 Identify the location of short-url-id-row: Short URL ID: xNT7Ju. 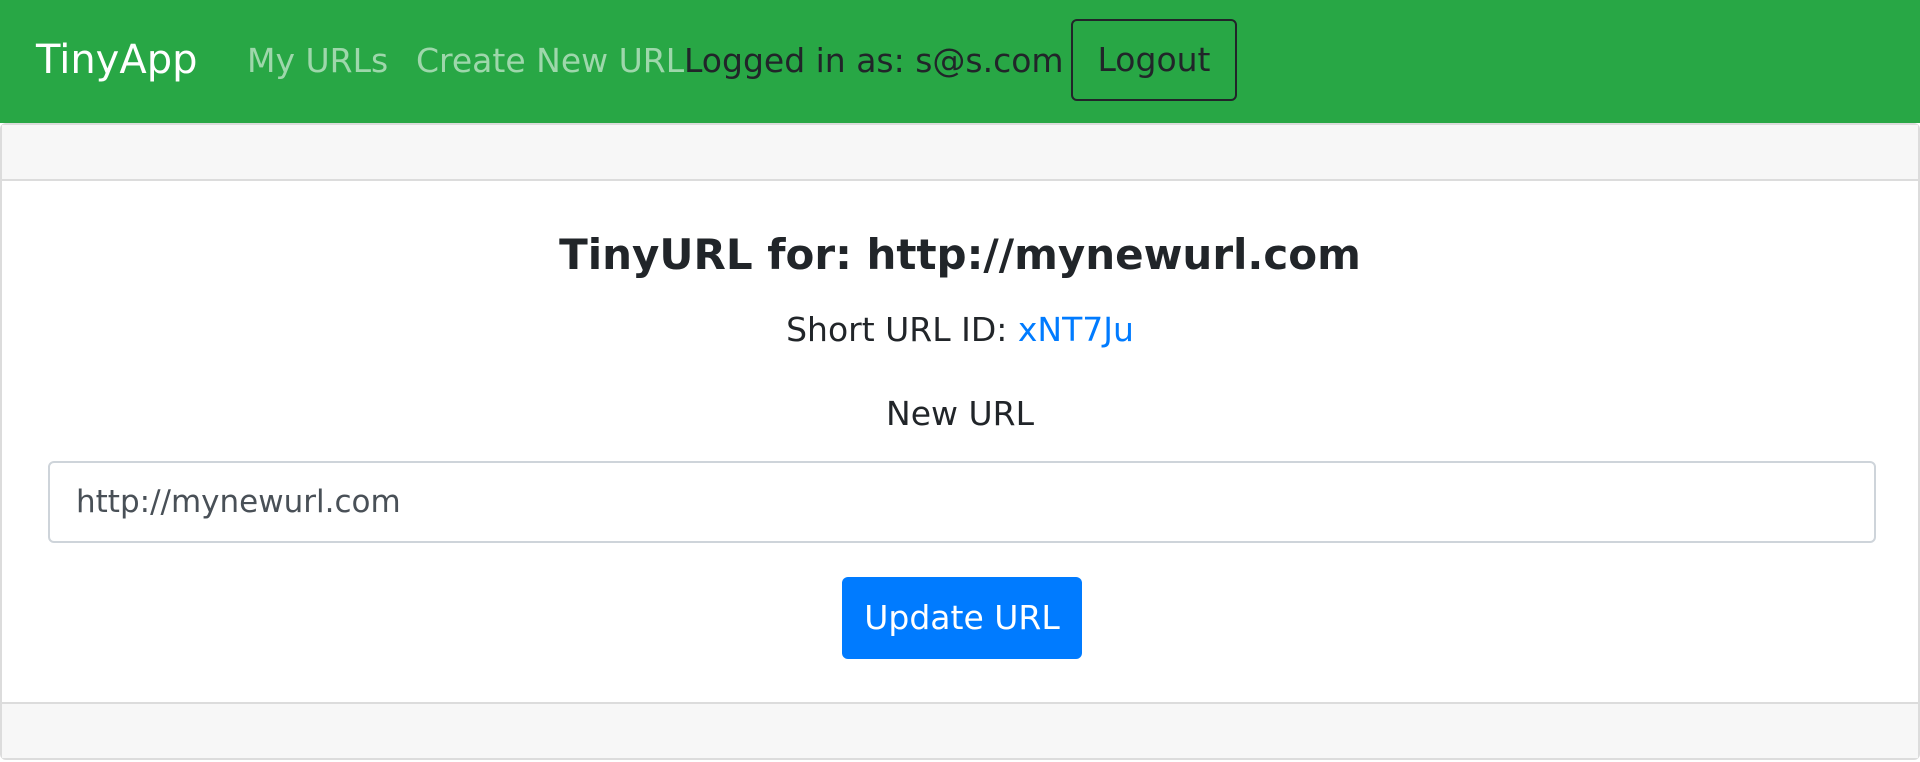
(960, 330).